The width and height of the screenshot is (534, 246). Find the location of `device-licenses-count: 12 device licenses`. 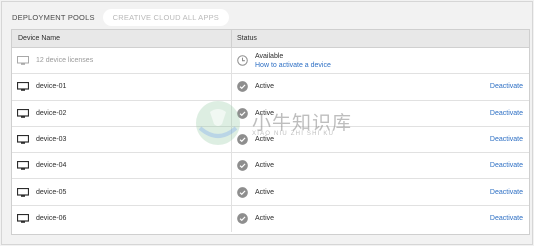

device-licenses-count: 12 device licenses is located at coordinates (65, 61).